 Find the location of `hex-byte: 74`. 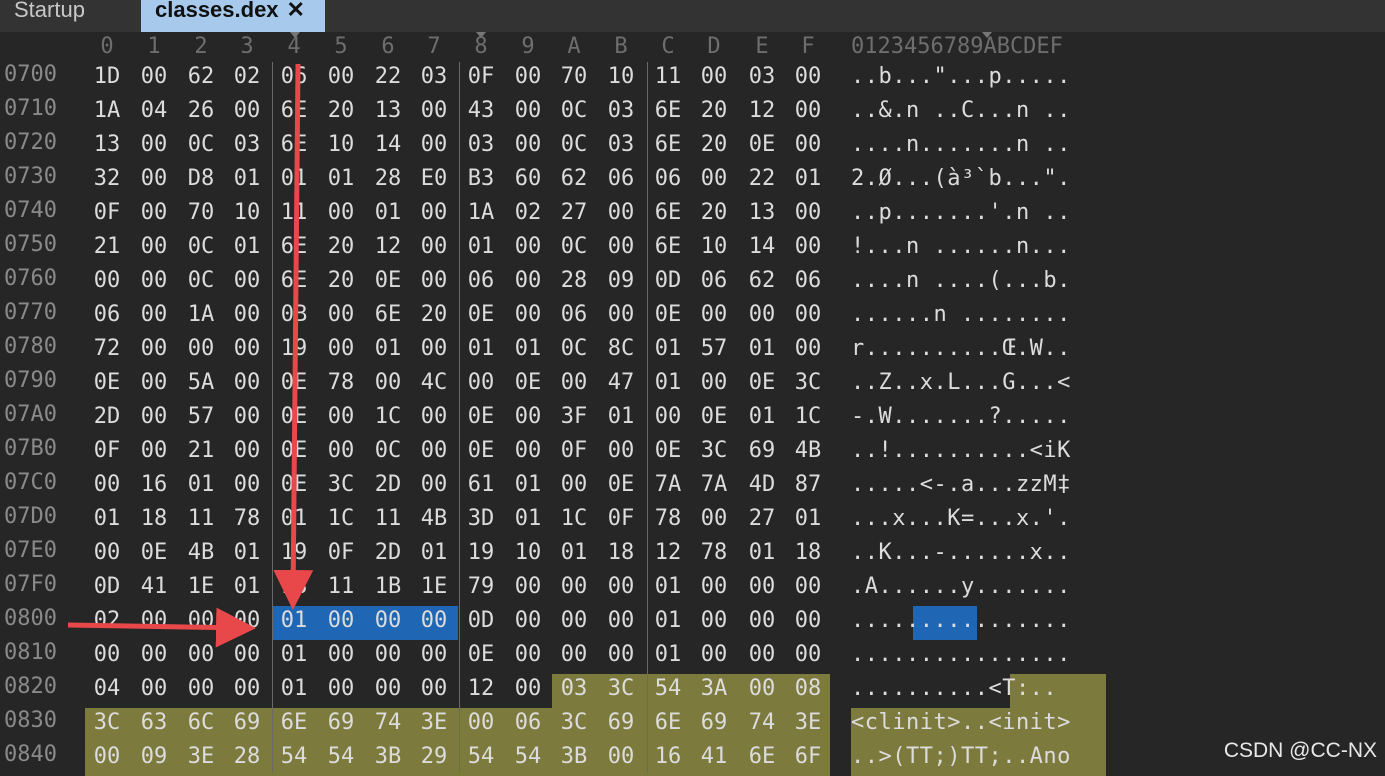

hex-byte: 74 is located at coordinates (762, 723).